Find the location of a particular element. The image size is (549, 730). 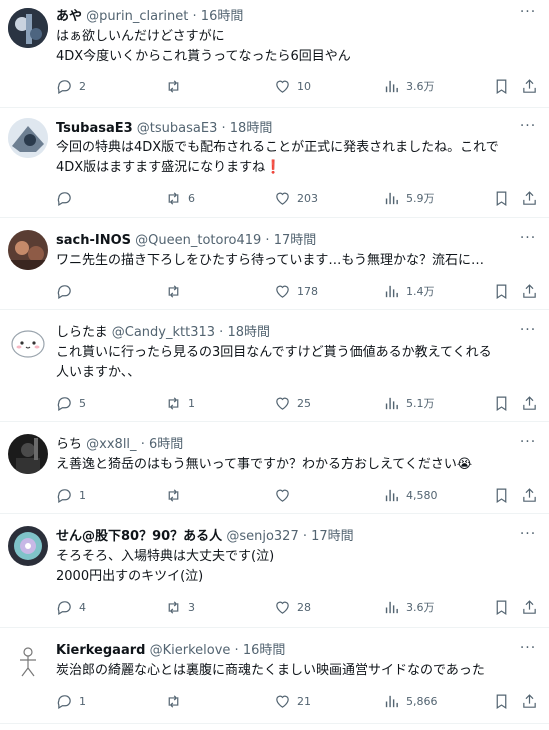

like-button: 178 is located at coordinates (296, 291).